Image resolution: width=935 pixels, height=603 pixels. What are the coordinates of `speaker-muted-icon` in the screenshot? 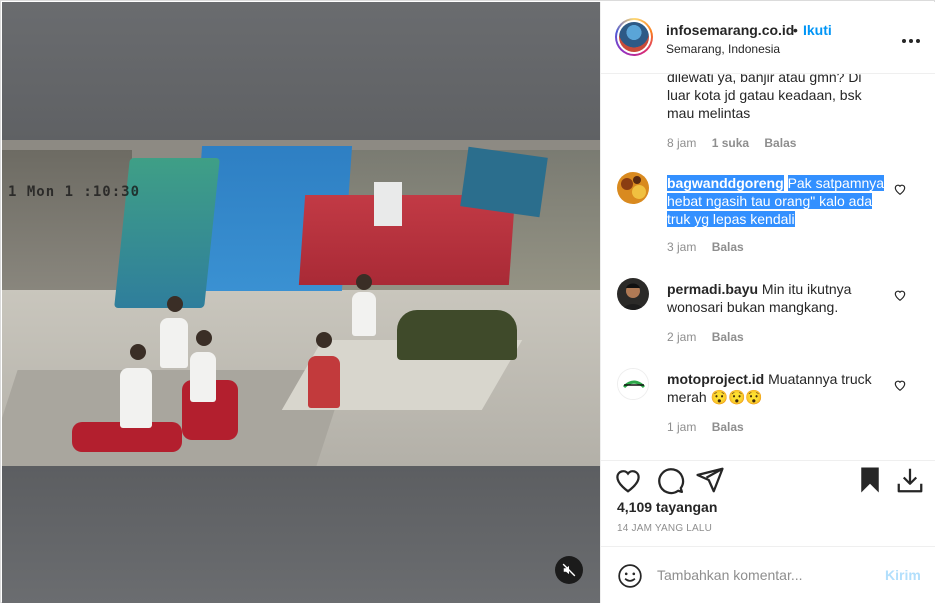 It's located at (569, 570).